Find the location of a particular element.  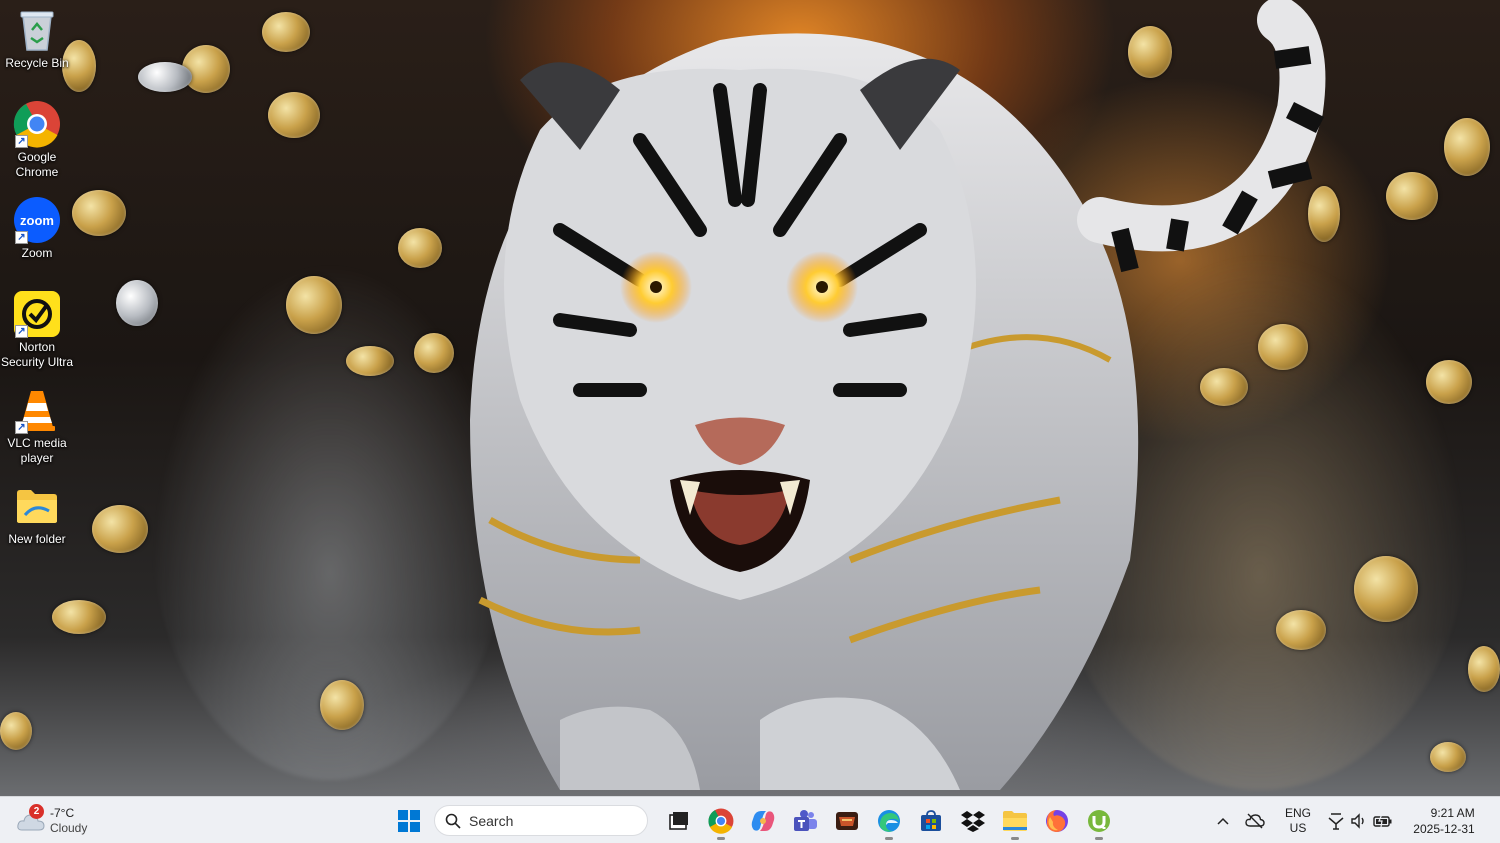

desktop-icon-vlc: ↗ VLC media player is located at coordinates (37, 426).